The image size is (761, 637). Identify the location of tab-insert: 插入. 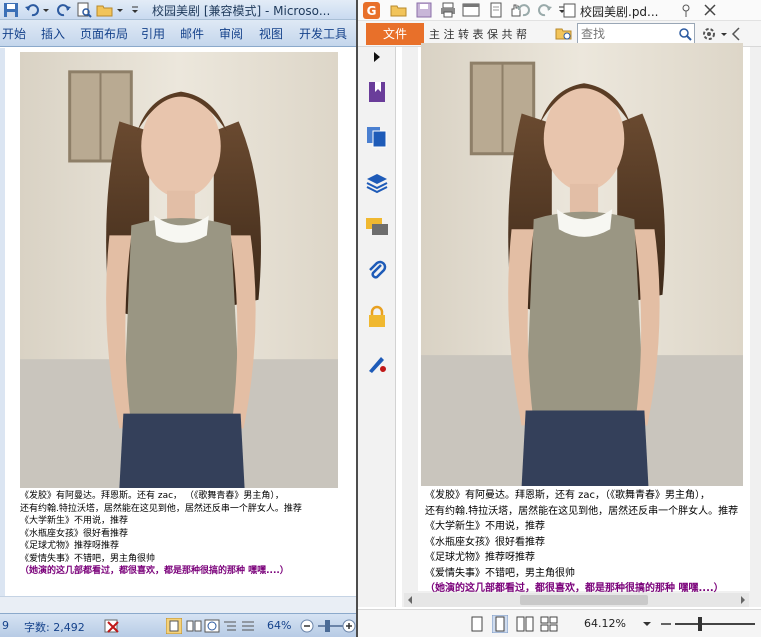
(53, 33).